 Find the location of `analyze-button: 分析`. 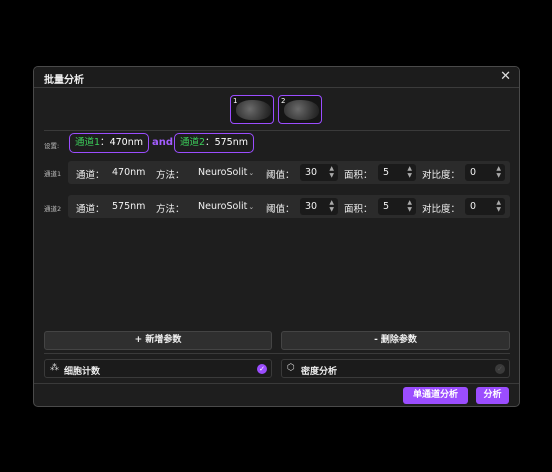

analyze-button: 分析 is located at coordinates (492, 395).